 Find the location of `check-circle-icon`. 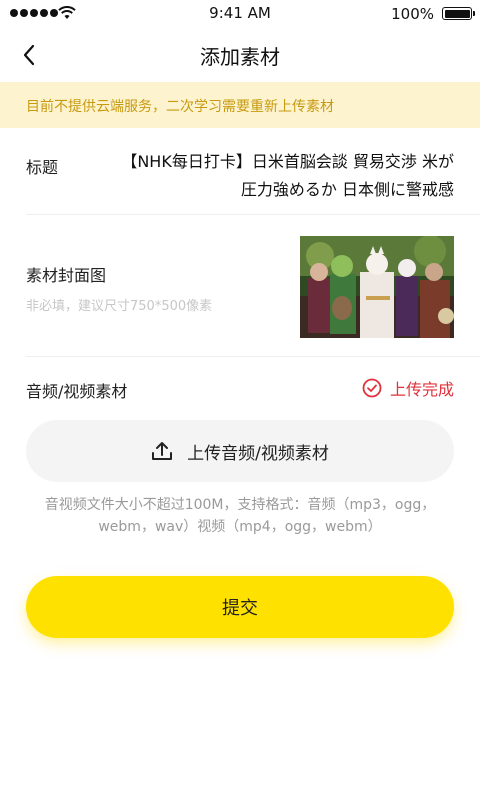

check-circle-icon is located at coordinates (372, 388).